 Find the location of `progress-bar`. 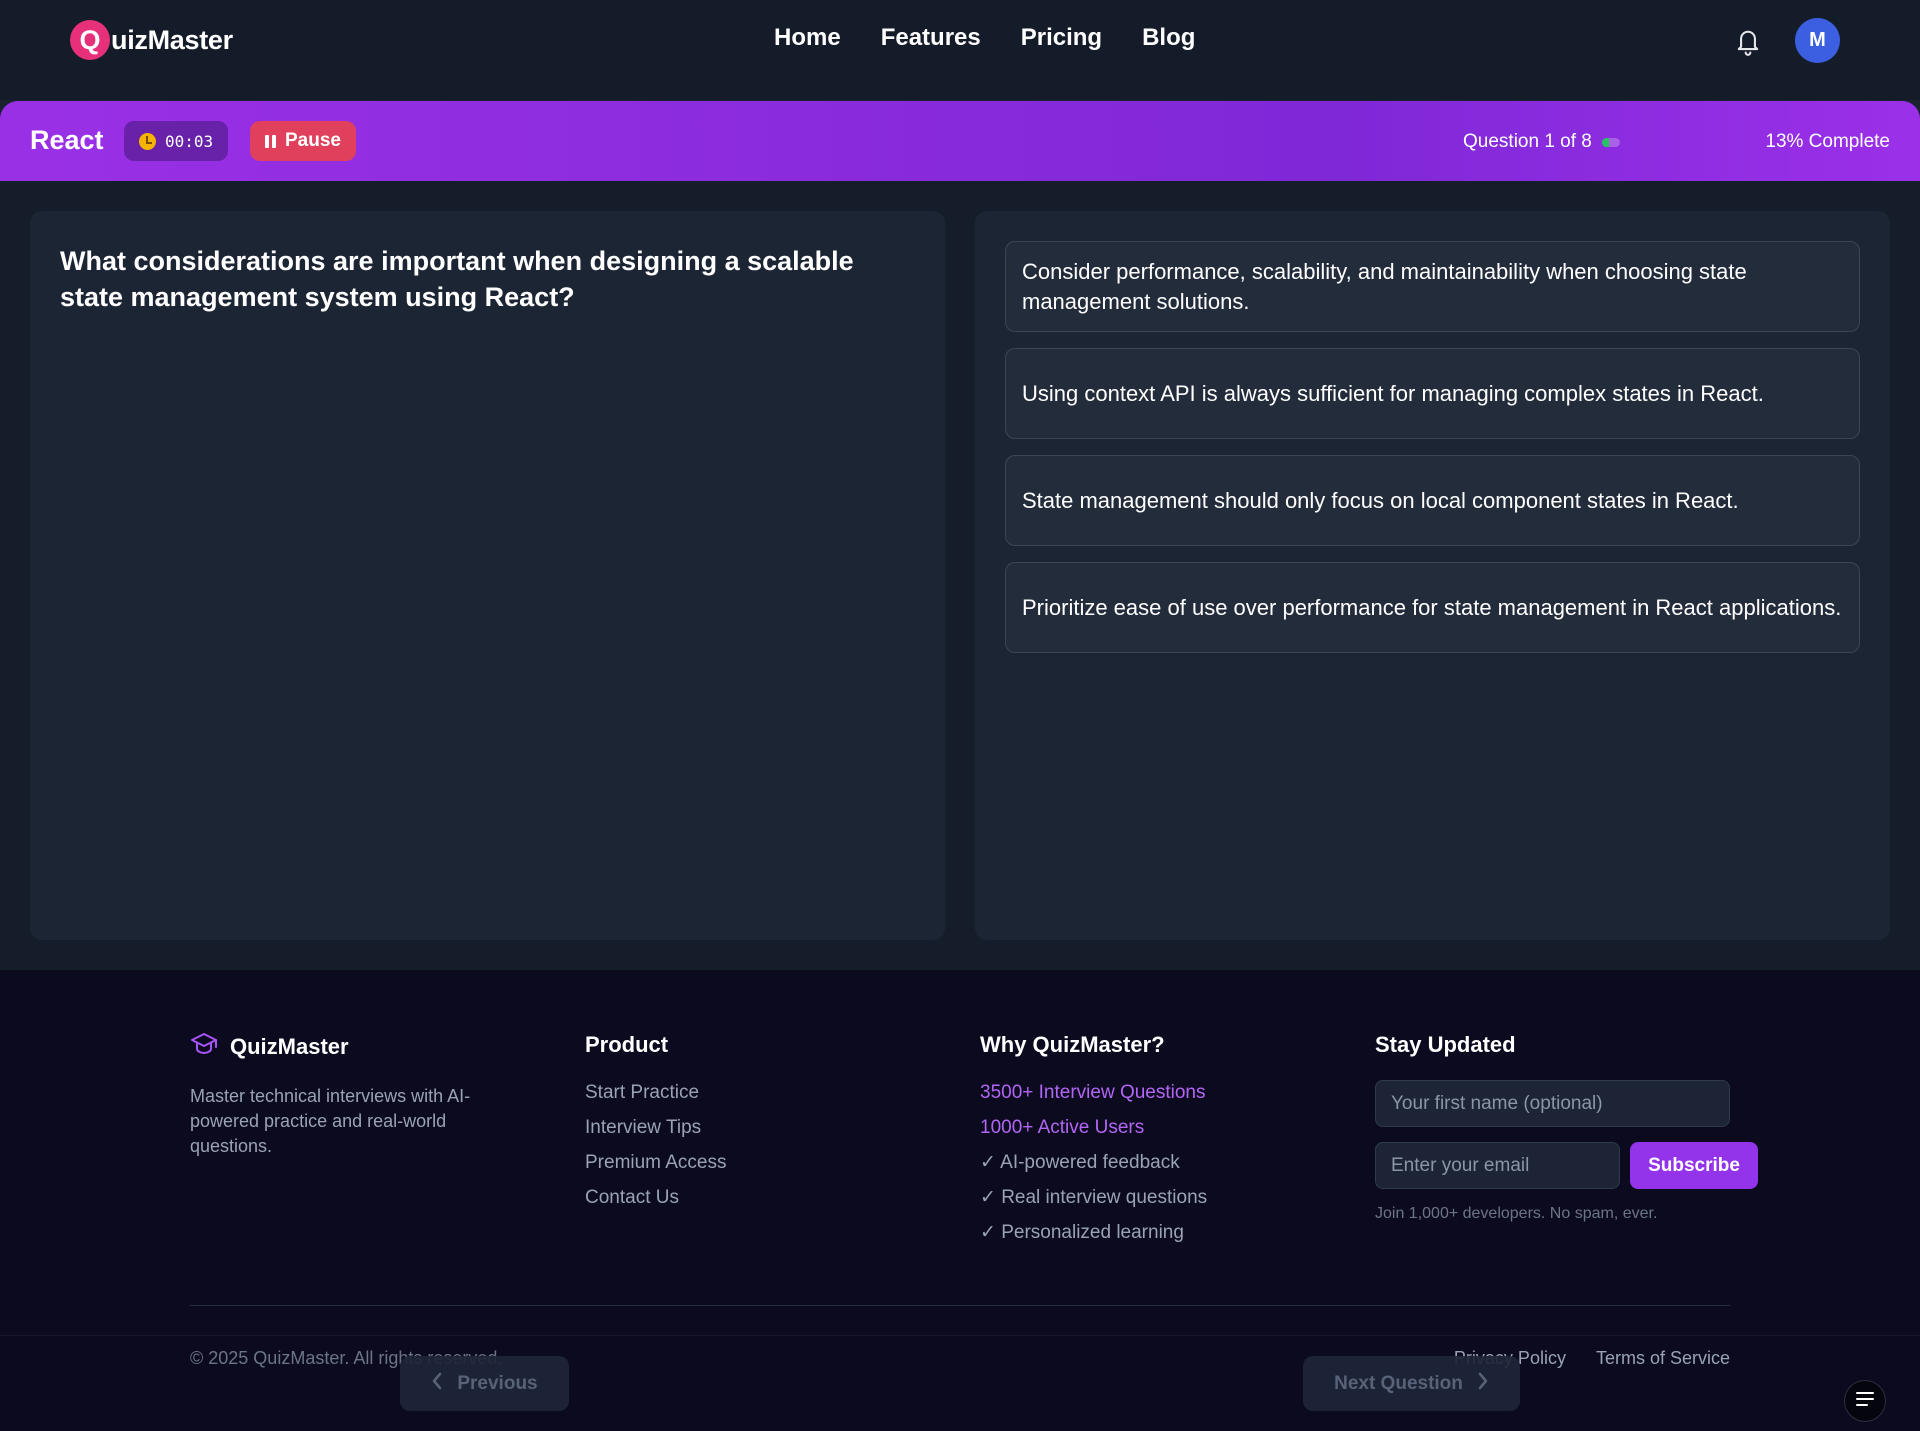

progress-bar is located at coordinates (1610, 142).